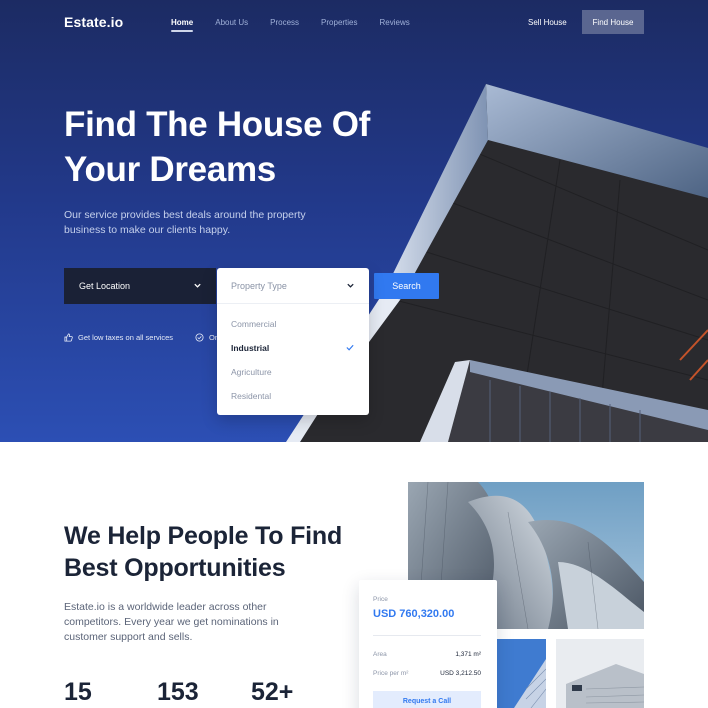 This screenshot has width=708, height=708. What do you see at coordinates (350, 347) in the screenshot?
I see `checkmark-icon` at bounding box center [350, 347].